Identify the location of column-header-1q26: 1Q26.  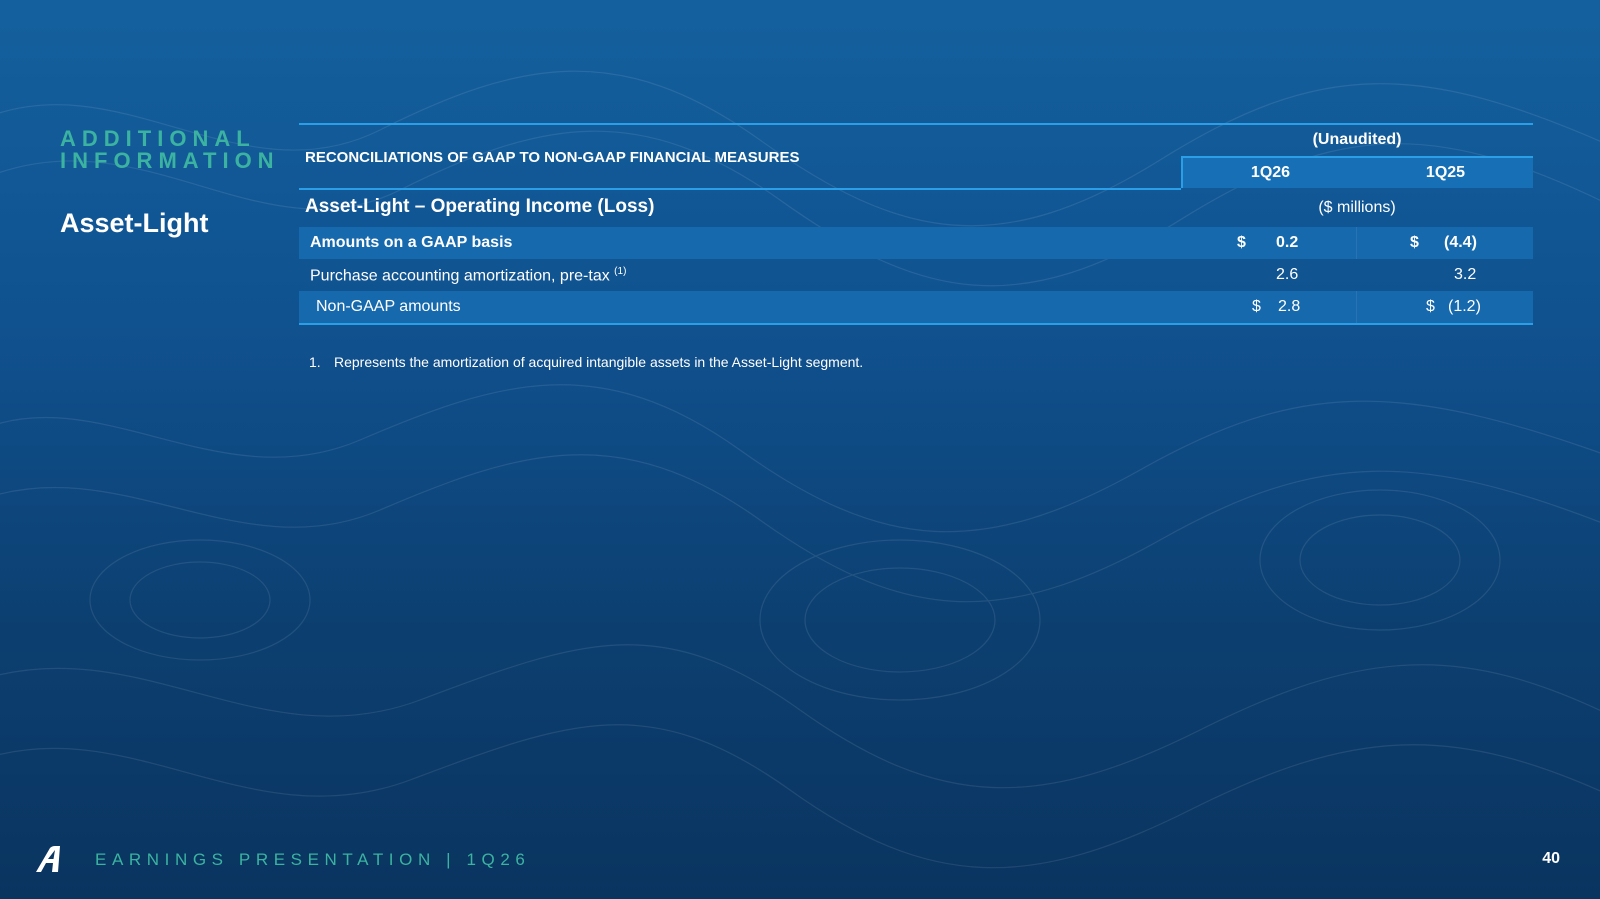
(1270, 172).